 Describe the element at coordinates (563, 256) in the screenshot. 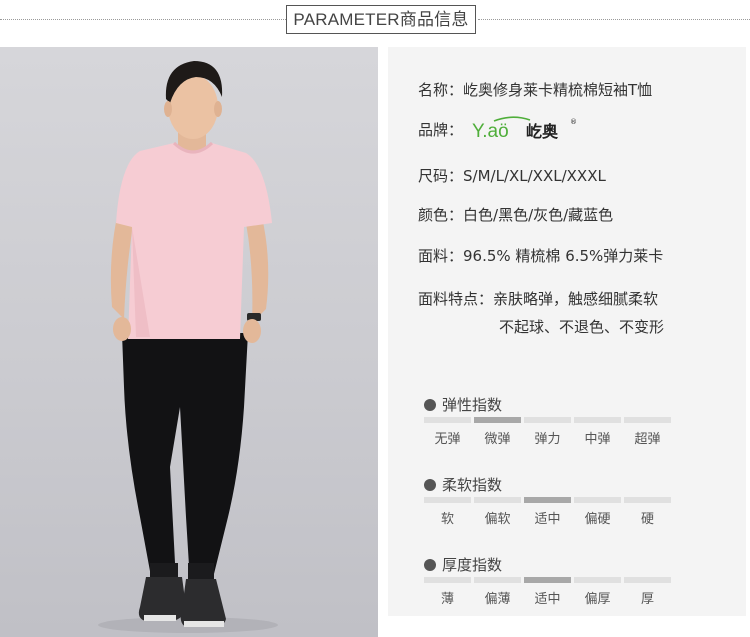

I see `param-fabric-value: 96.5% 精梳棉 6.5%弹力莱卡` at that location.